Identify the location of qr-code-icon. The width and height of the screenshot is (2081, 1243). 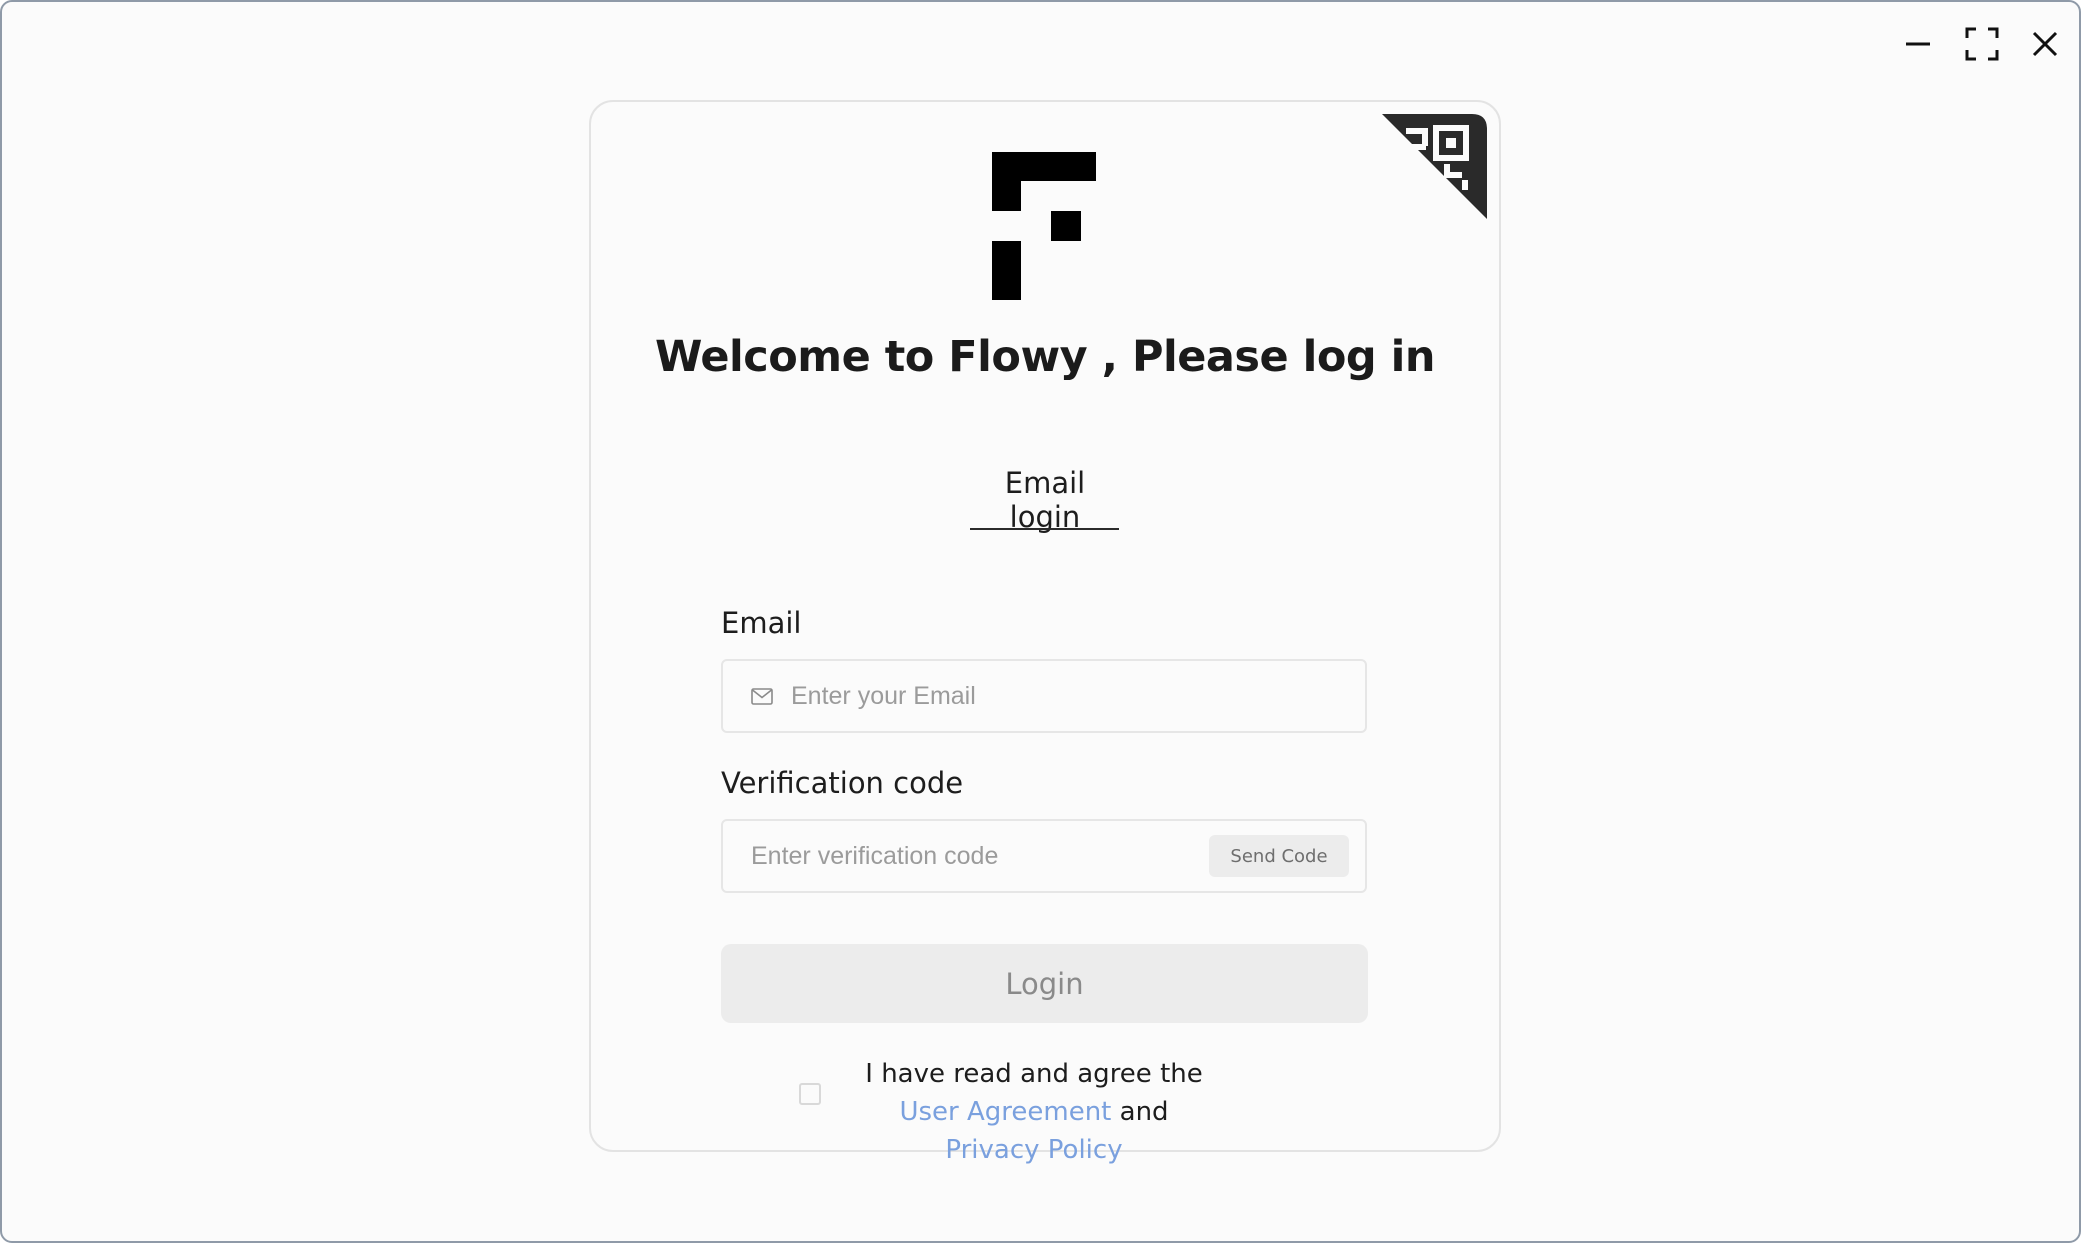
(1434, 166).